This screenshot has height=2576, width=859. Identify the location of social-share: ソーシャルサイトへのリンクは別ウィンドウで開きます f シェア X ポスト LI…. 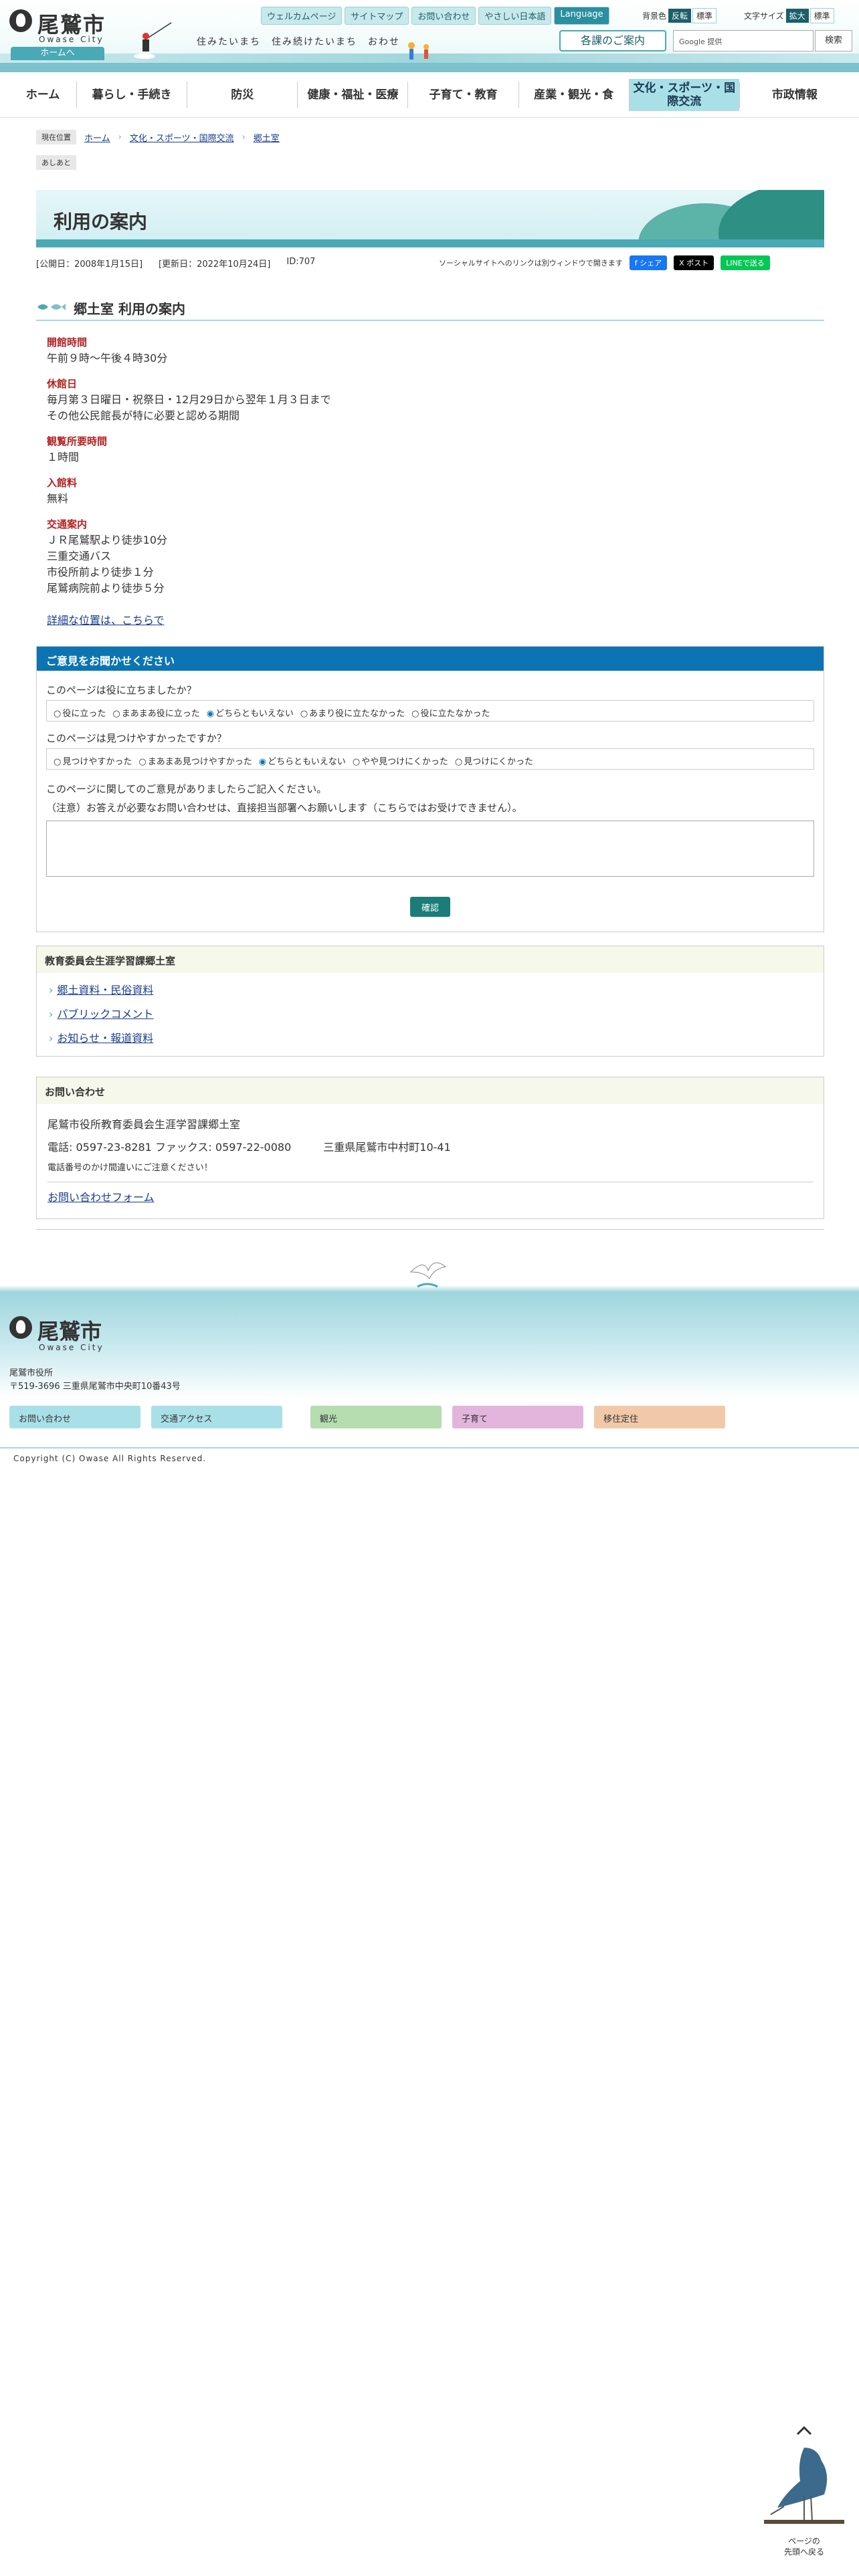
(604, 262).